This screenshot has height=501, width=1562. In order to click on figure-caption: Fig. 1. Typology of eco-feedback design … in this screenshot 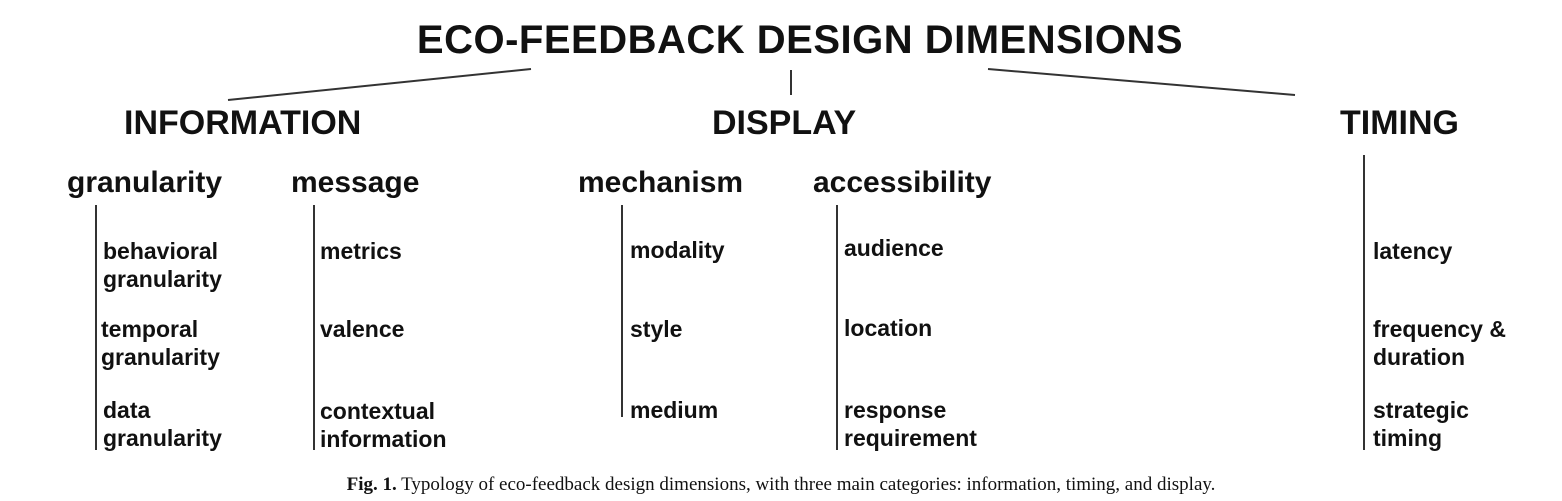, I will do `click(781, 485)`.